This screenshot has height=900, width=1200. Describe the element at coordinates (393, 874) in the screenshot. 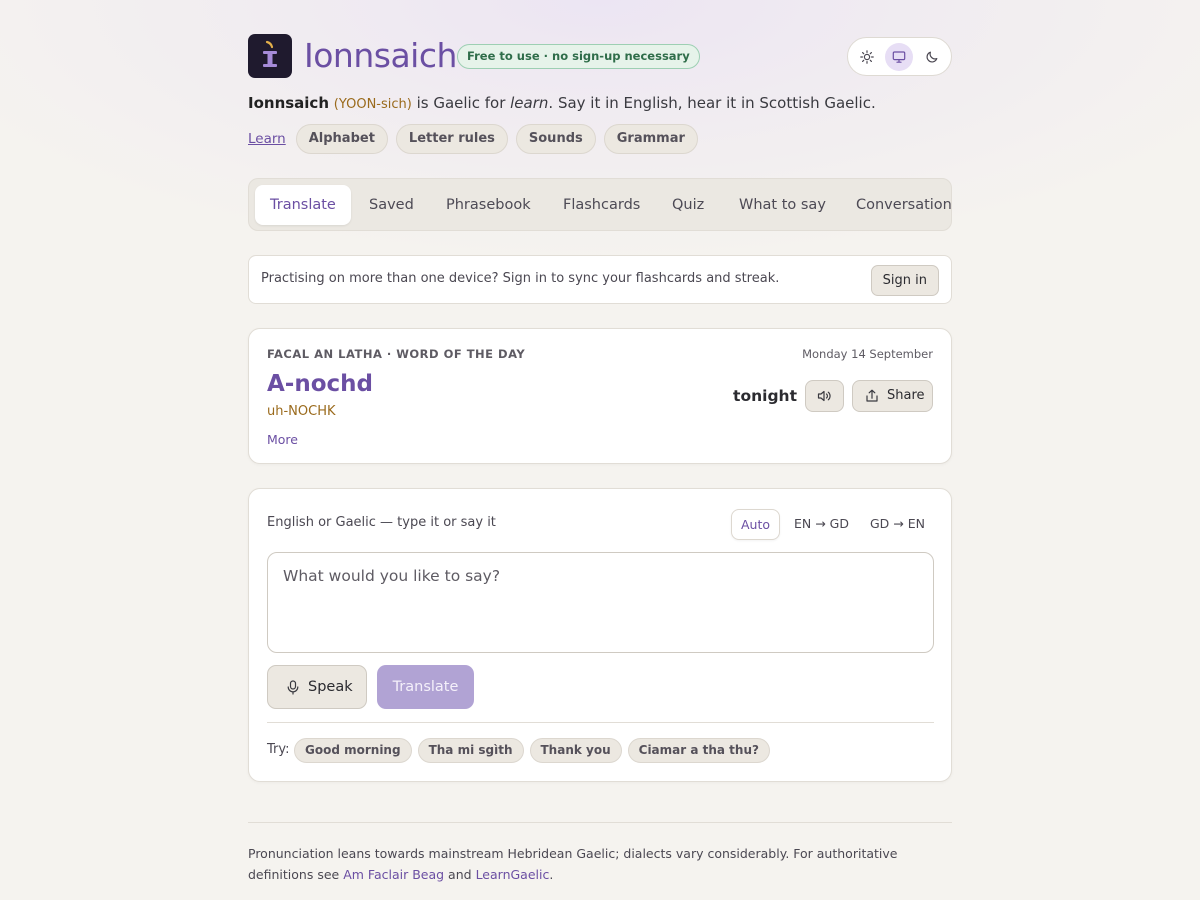

I see `faclair-link: Am Faclair Beag` at that location.